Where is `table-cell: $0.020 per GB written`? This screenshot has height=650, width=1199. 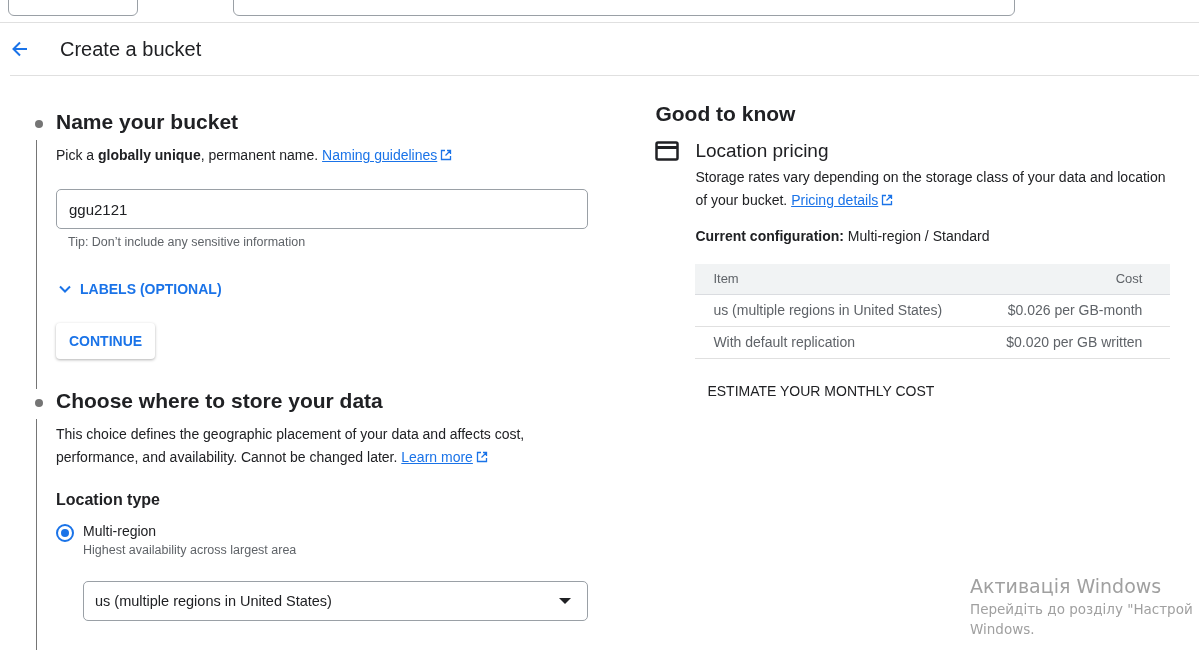 table-cell: $0.020 per GB written is located at coordinates (1073, 342).